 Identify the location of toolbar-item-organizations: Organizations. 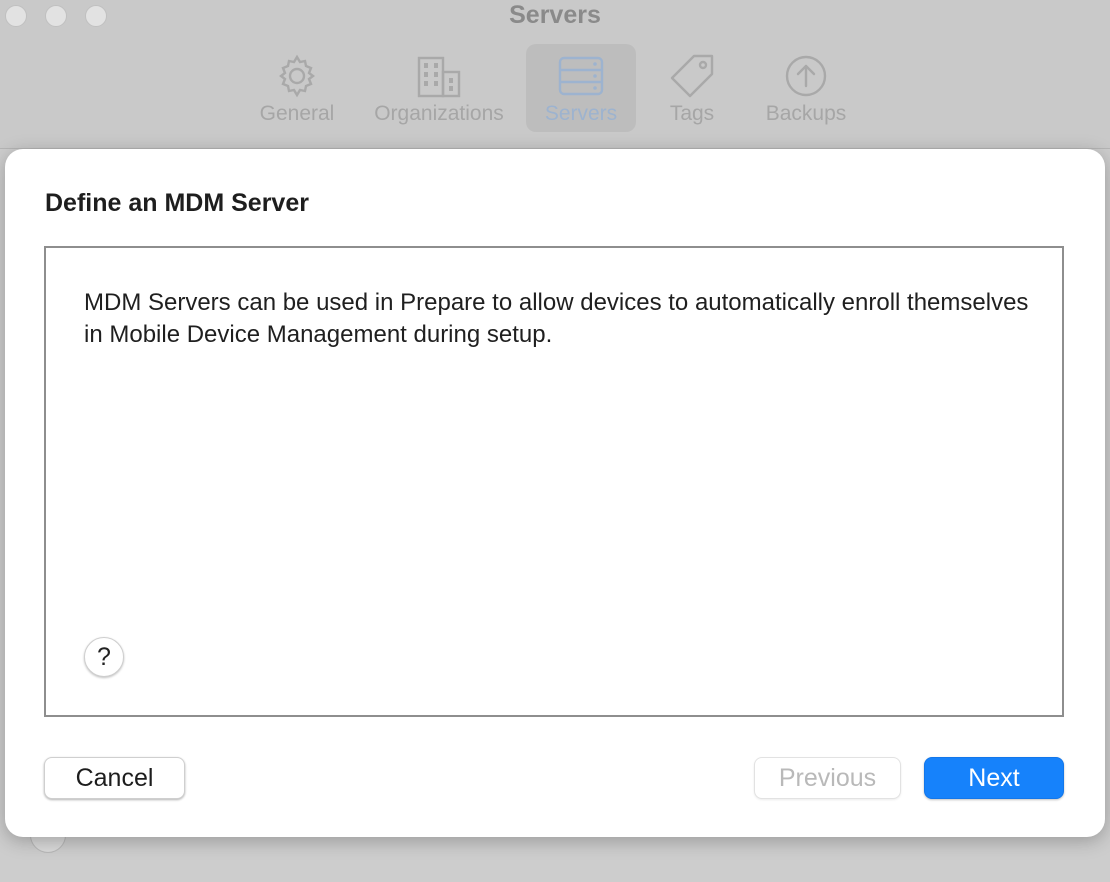
(439, 88).